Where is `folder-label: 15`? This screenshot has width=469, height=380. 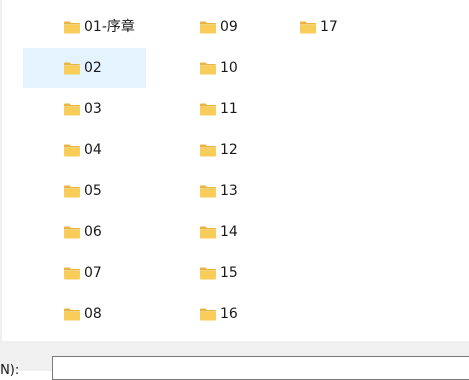 folder-label: 15 is located at coordinates (229, 273).